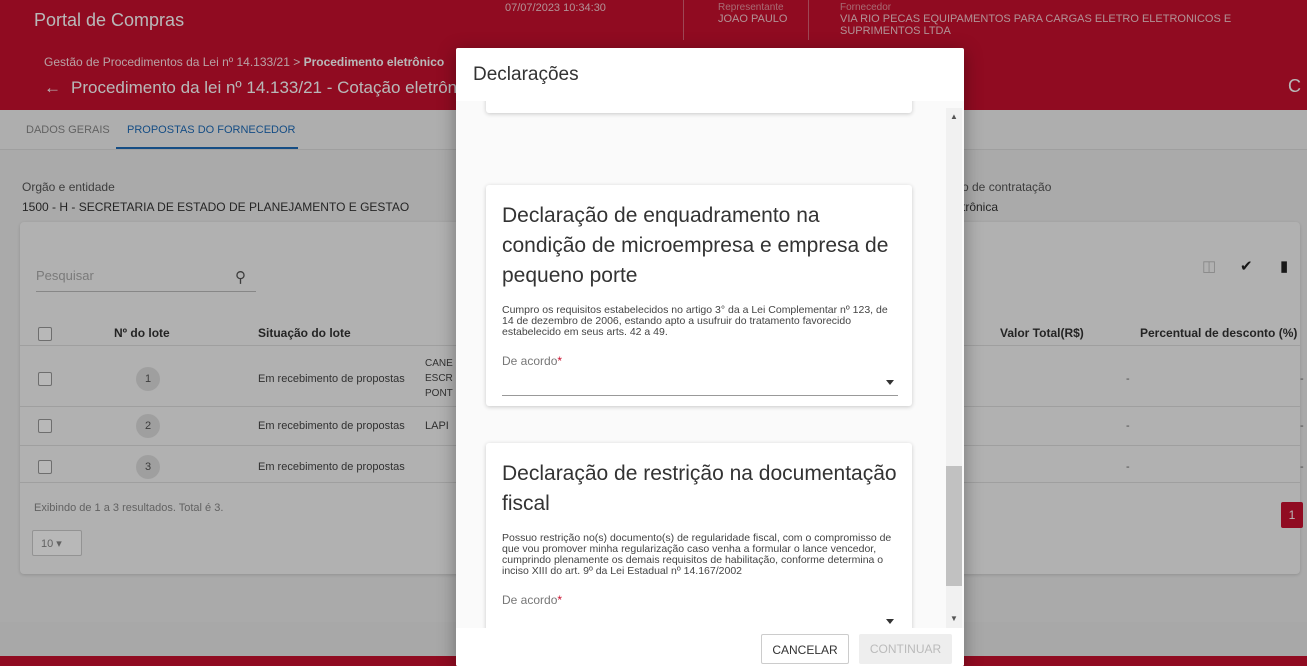 The height and width of the screenshot is (666, 1307). Describe the element at coordinates (699, 107) in the screenshot. I see `declaration-card-previous` at that location.